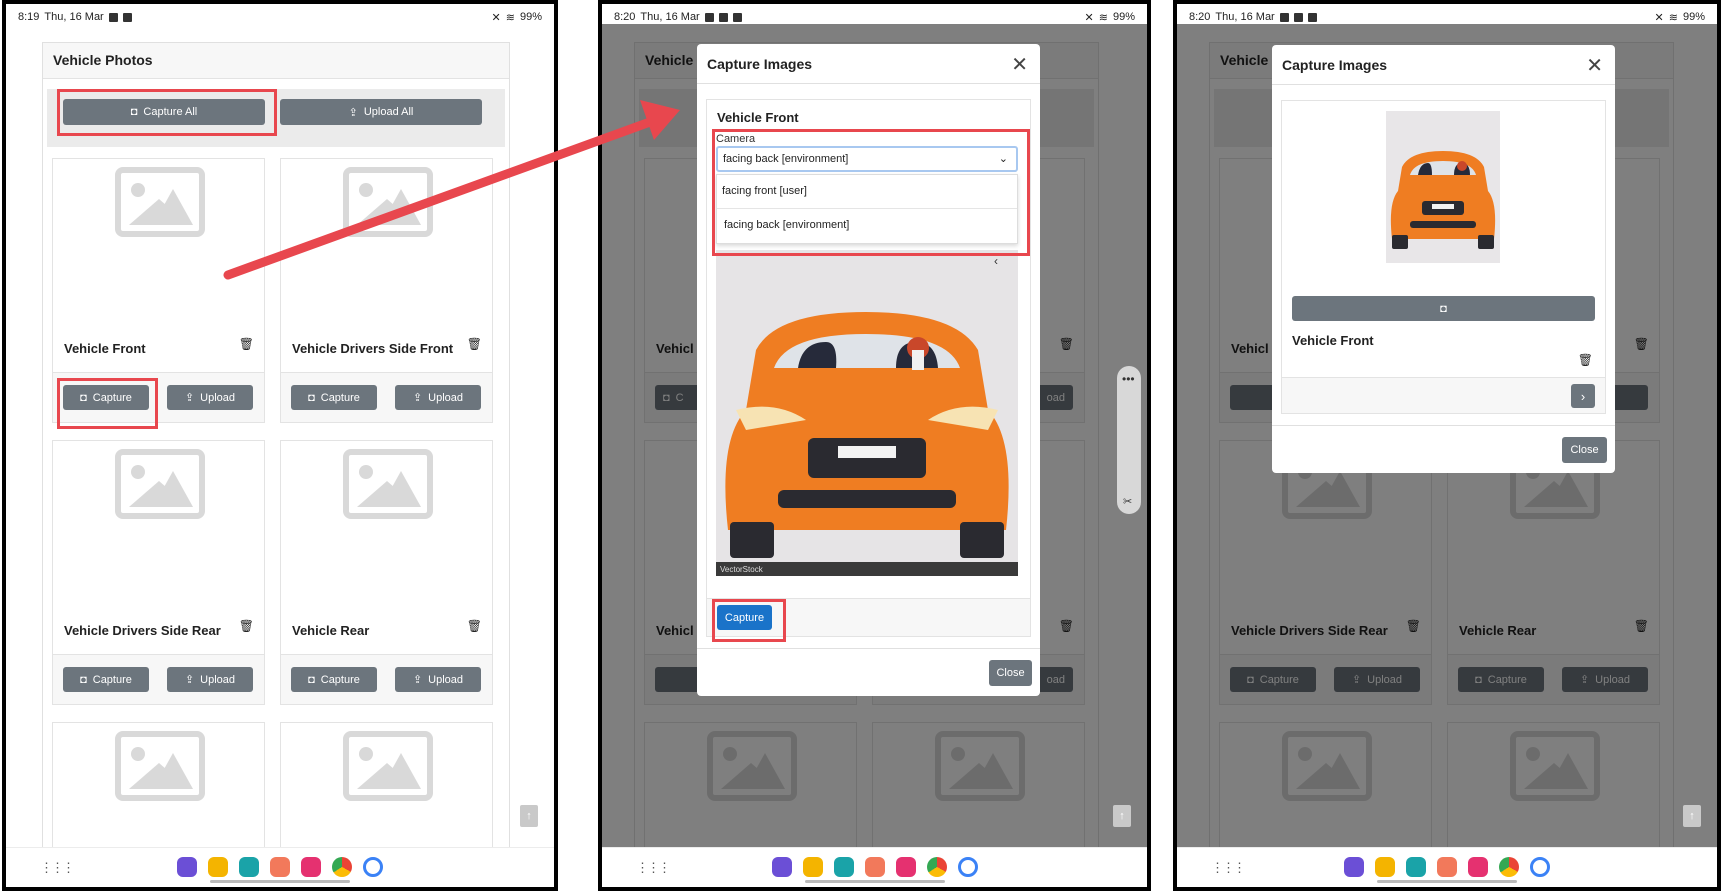  I want to click on camera-preview: VectorStock ‹, so click(867, 413).